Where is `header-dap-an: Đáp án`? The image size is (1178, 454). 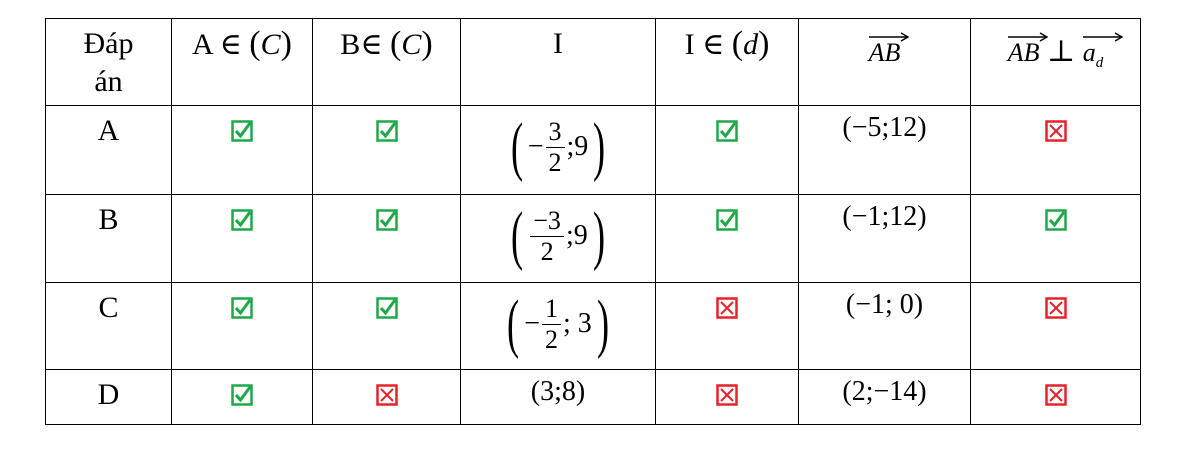 header-dap-an: Đáp án is located at coordinates (108, 62).